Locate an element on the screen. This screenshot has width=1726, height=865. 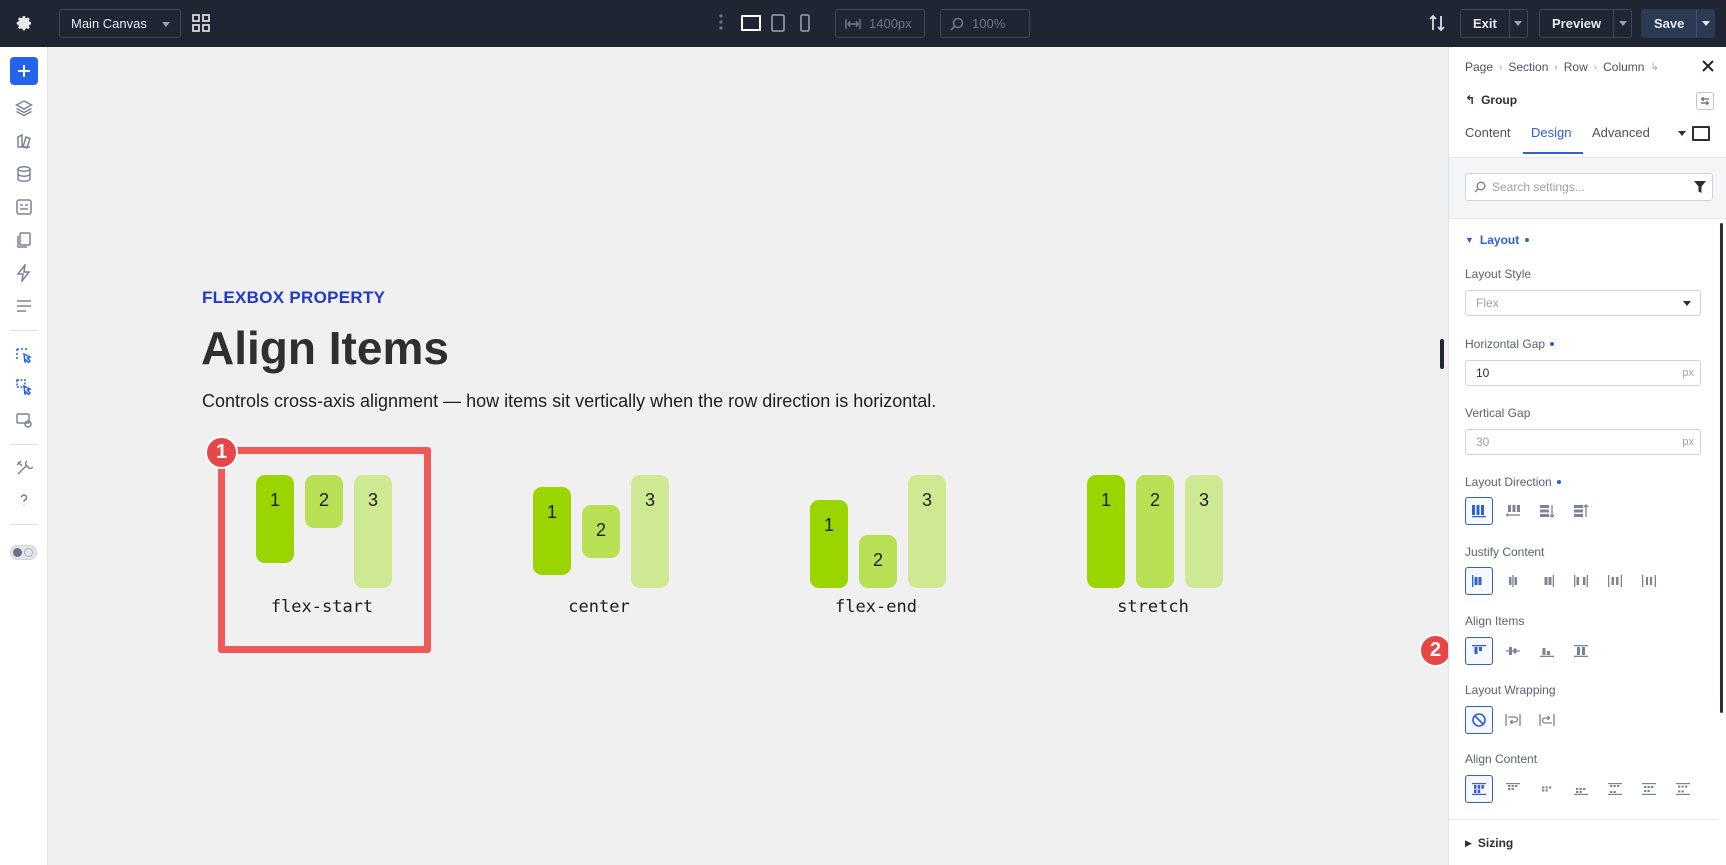
design-library-icon is located at coordinates (24, 141).